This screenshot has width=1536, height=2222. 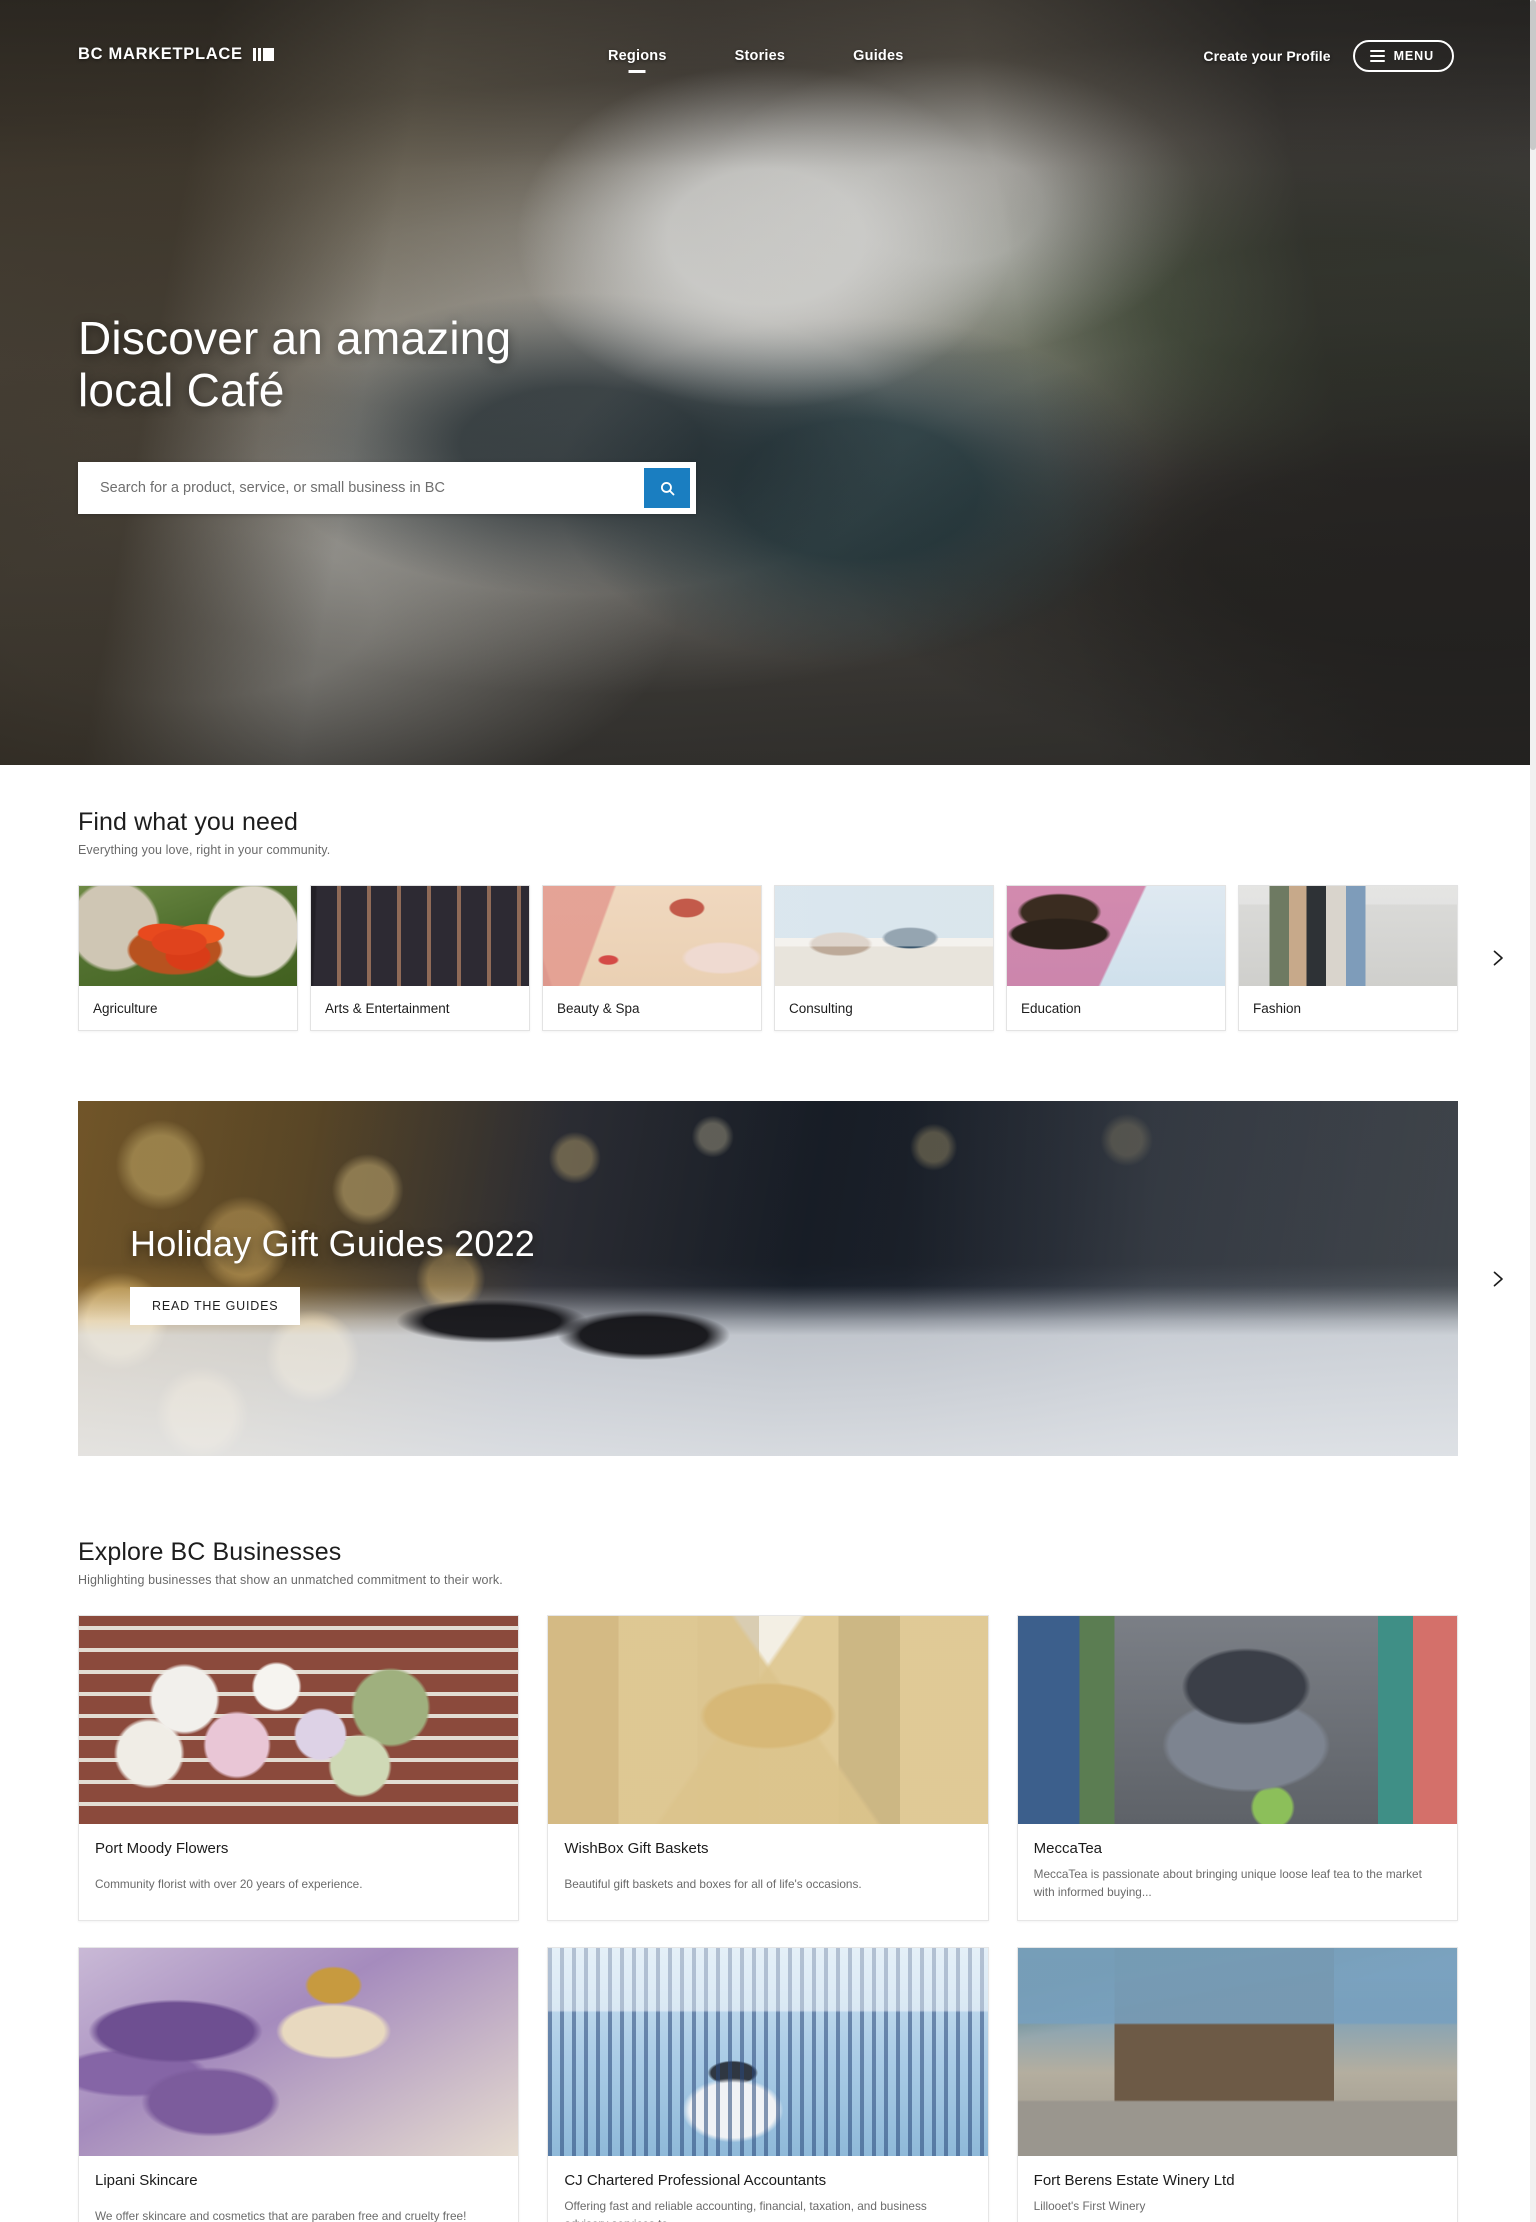 I want to click on nav-item-guides-label: Guides, so click(x=878, y=56).